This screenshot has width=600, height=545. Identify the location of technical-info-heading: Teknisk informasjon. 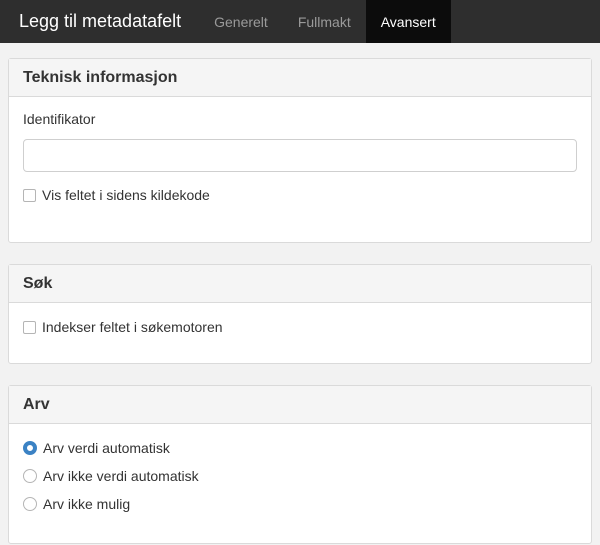
(300, 78).